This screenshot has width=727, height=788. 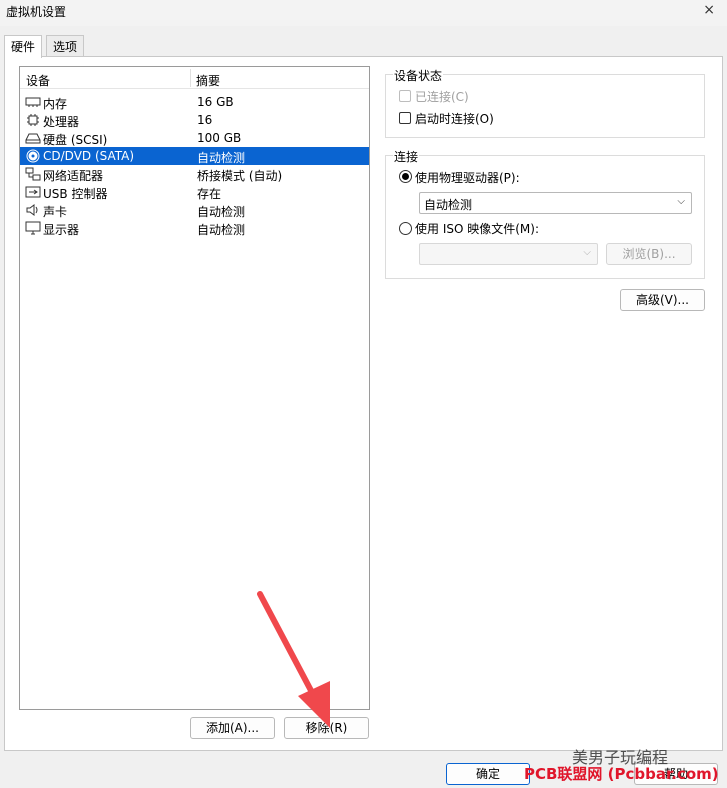 I want to click on device-row-cpu: 处理器 16, so click(x=194, y=120).